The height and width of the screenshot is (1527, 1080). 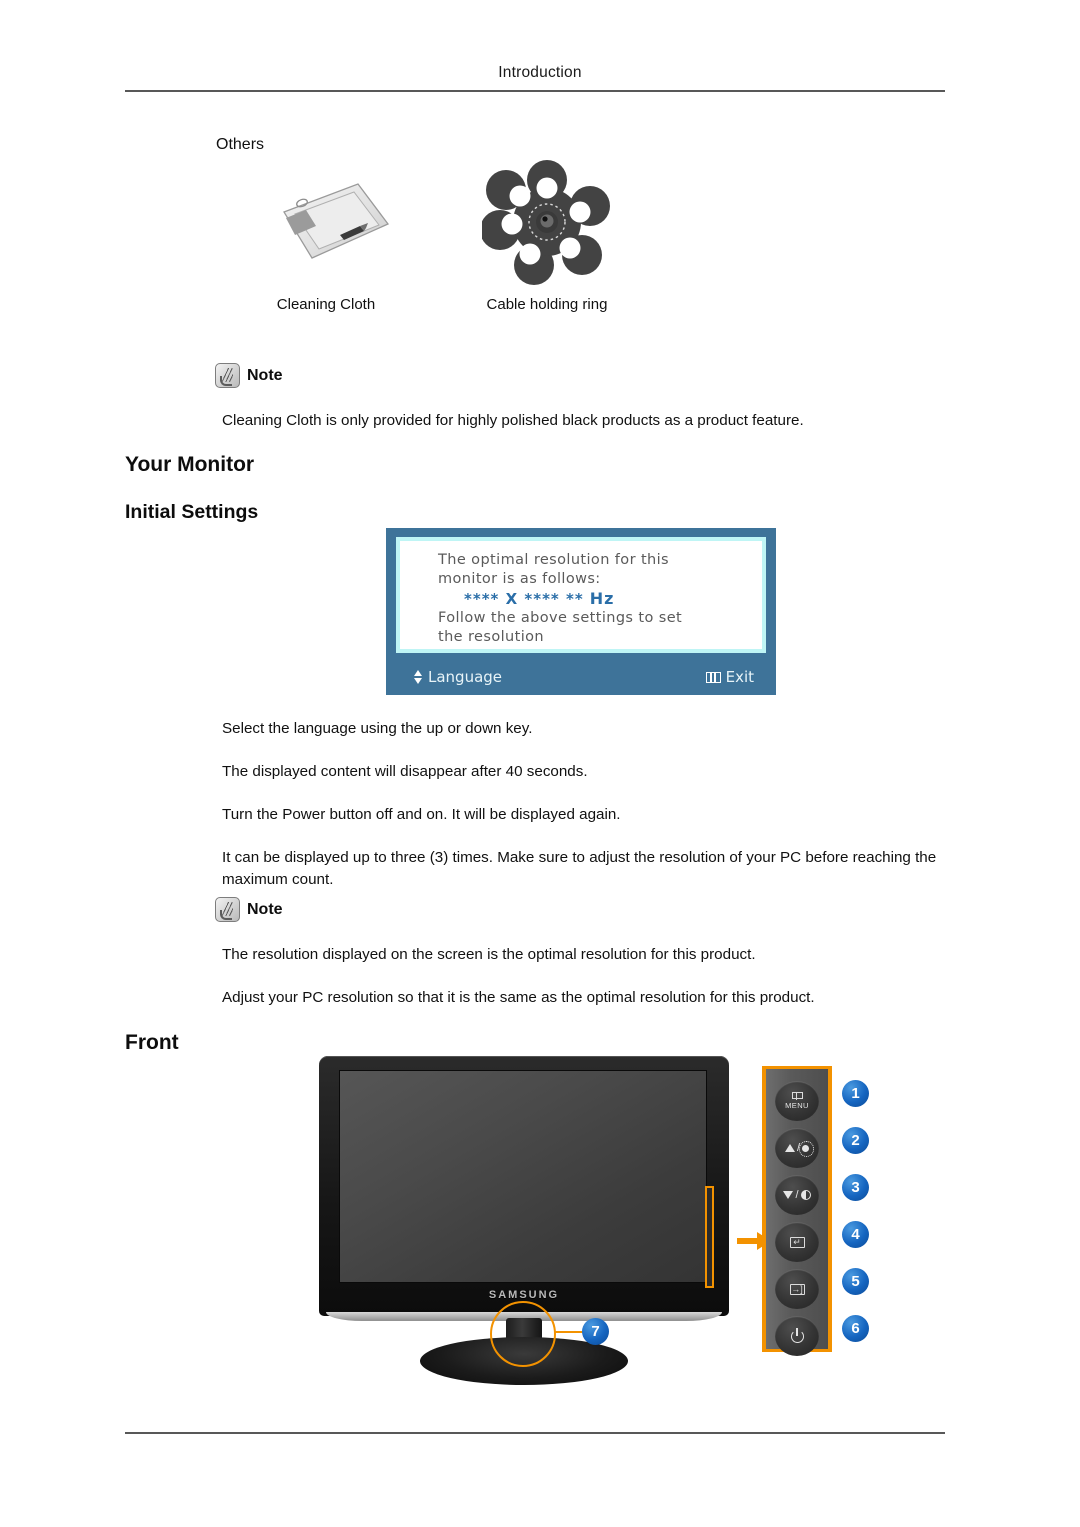 I want to click on page-header-title: Introduction, so click(x=540, y=72).